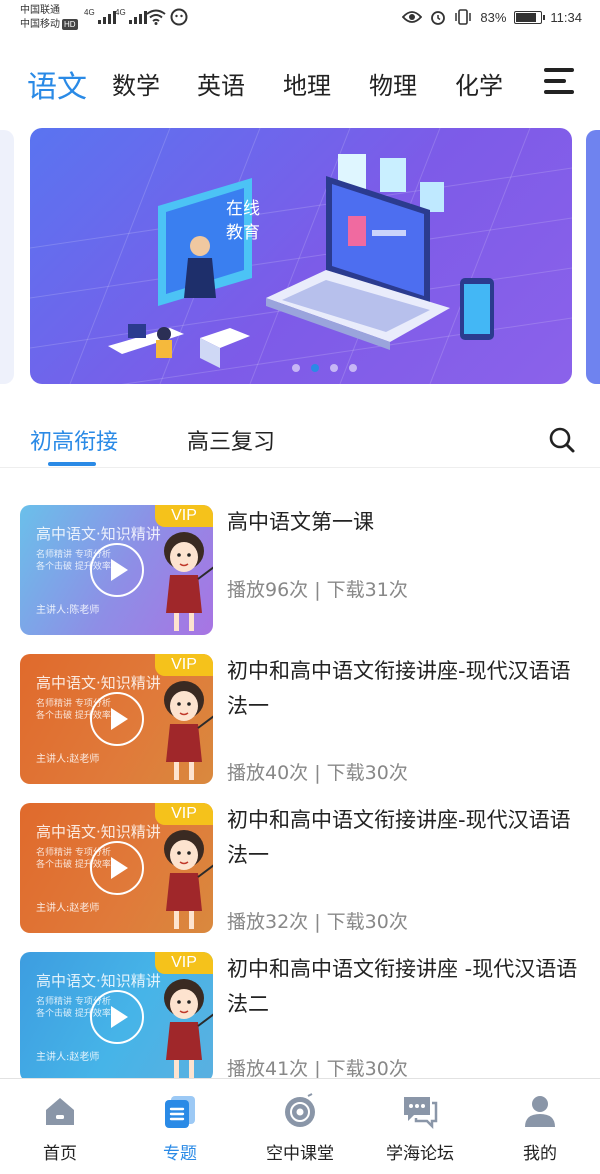  What do you see at coordinates (300, 1154) in the screenshot?
I see `nav-label: 空中课堂` at bounding box center [300, 1154].